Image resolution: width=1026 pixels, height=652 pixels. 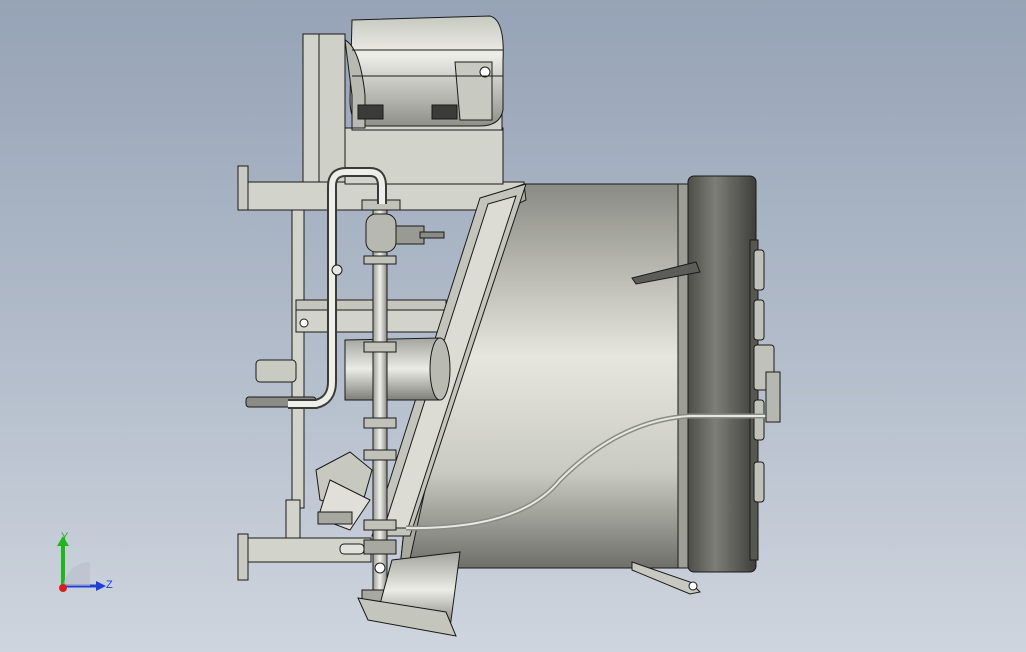 I want to click on x-axis-dot, so click(x=63, y=588).